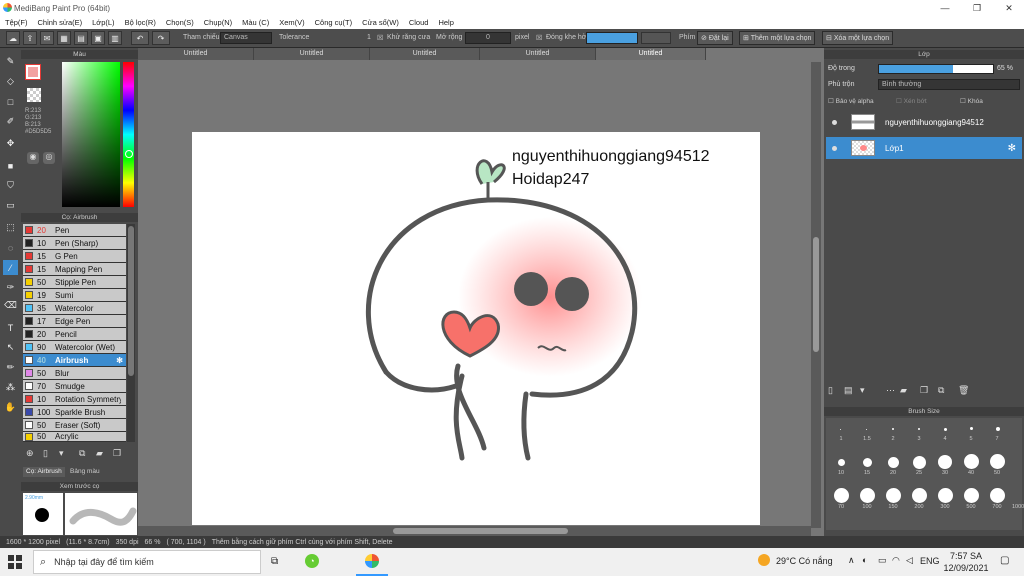 This screenshot has height=576, width=1024. Describe the element at coordinates (33, 158) in the screenshot. I see `palette-icon: ◉` at that location.